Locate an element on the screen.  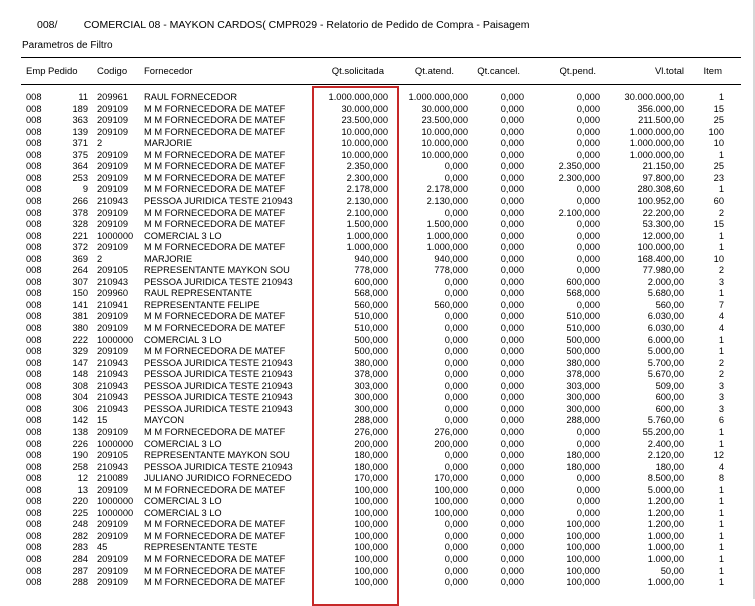
cell-pedido: 306 is located at coordinates (80, 408).